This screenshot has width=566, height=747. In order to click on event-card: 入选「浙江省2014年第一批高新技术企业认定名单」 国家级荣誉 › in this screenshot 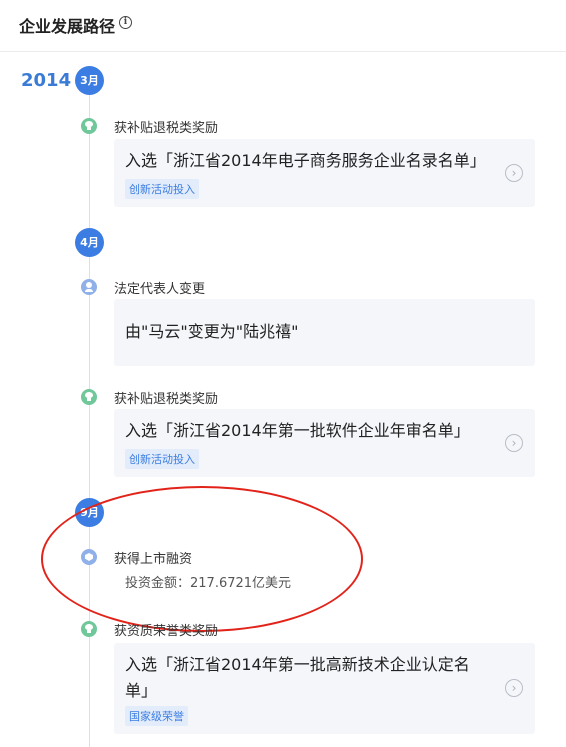, I will do `click(324, 688)`.